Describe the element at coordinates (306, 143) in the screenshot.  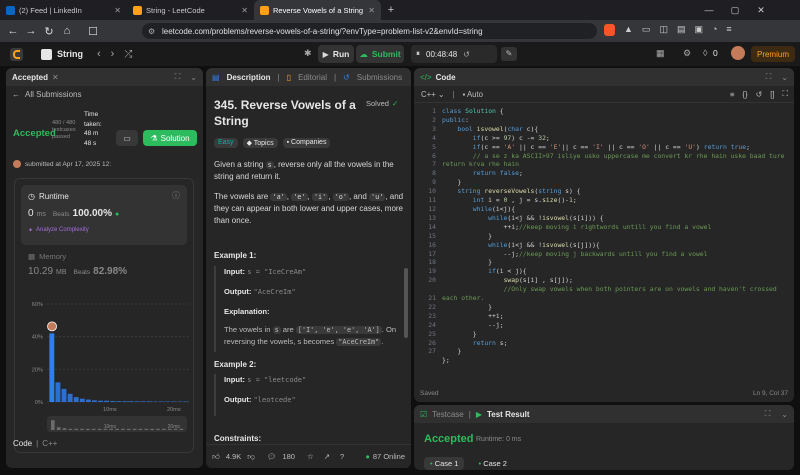
I see `companies-tag: ▪ Companies` at that location.